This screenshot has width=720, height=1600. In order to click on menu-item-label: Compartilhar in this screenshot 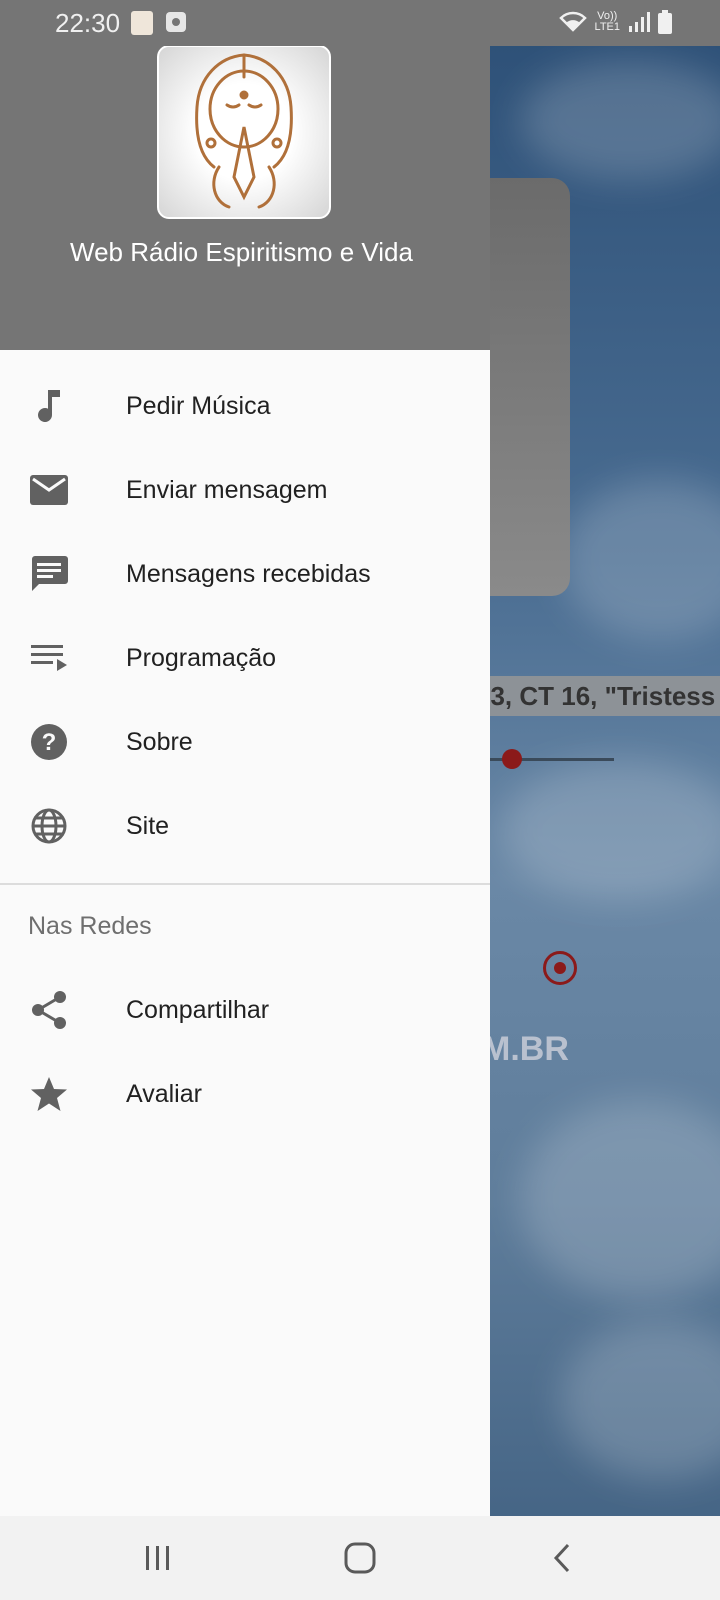, I will do `click(198, 1009)`.